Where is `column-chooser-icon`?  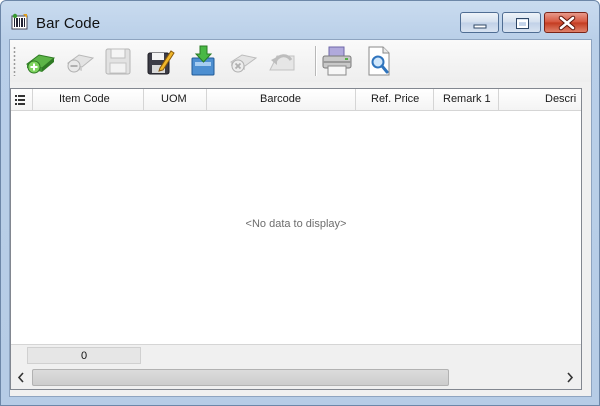 column-chooser-icon is located at coordinates (20, 100).